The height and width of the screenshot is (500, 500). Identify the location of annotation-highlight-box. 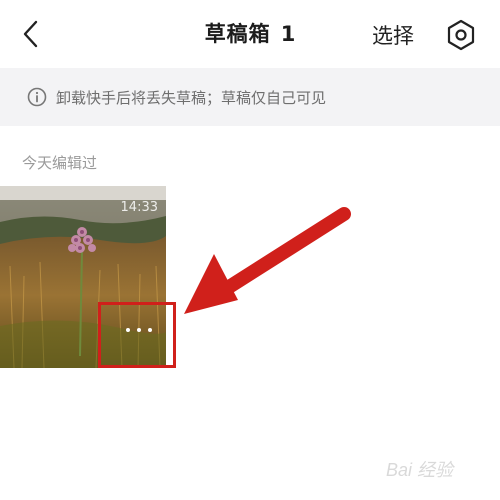
(137, 335).